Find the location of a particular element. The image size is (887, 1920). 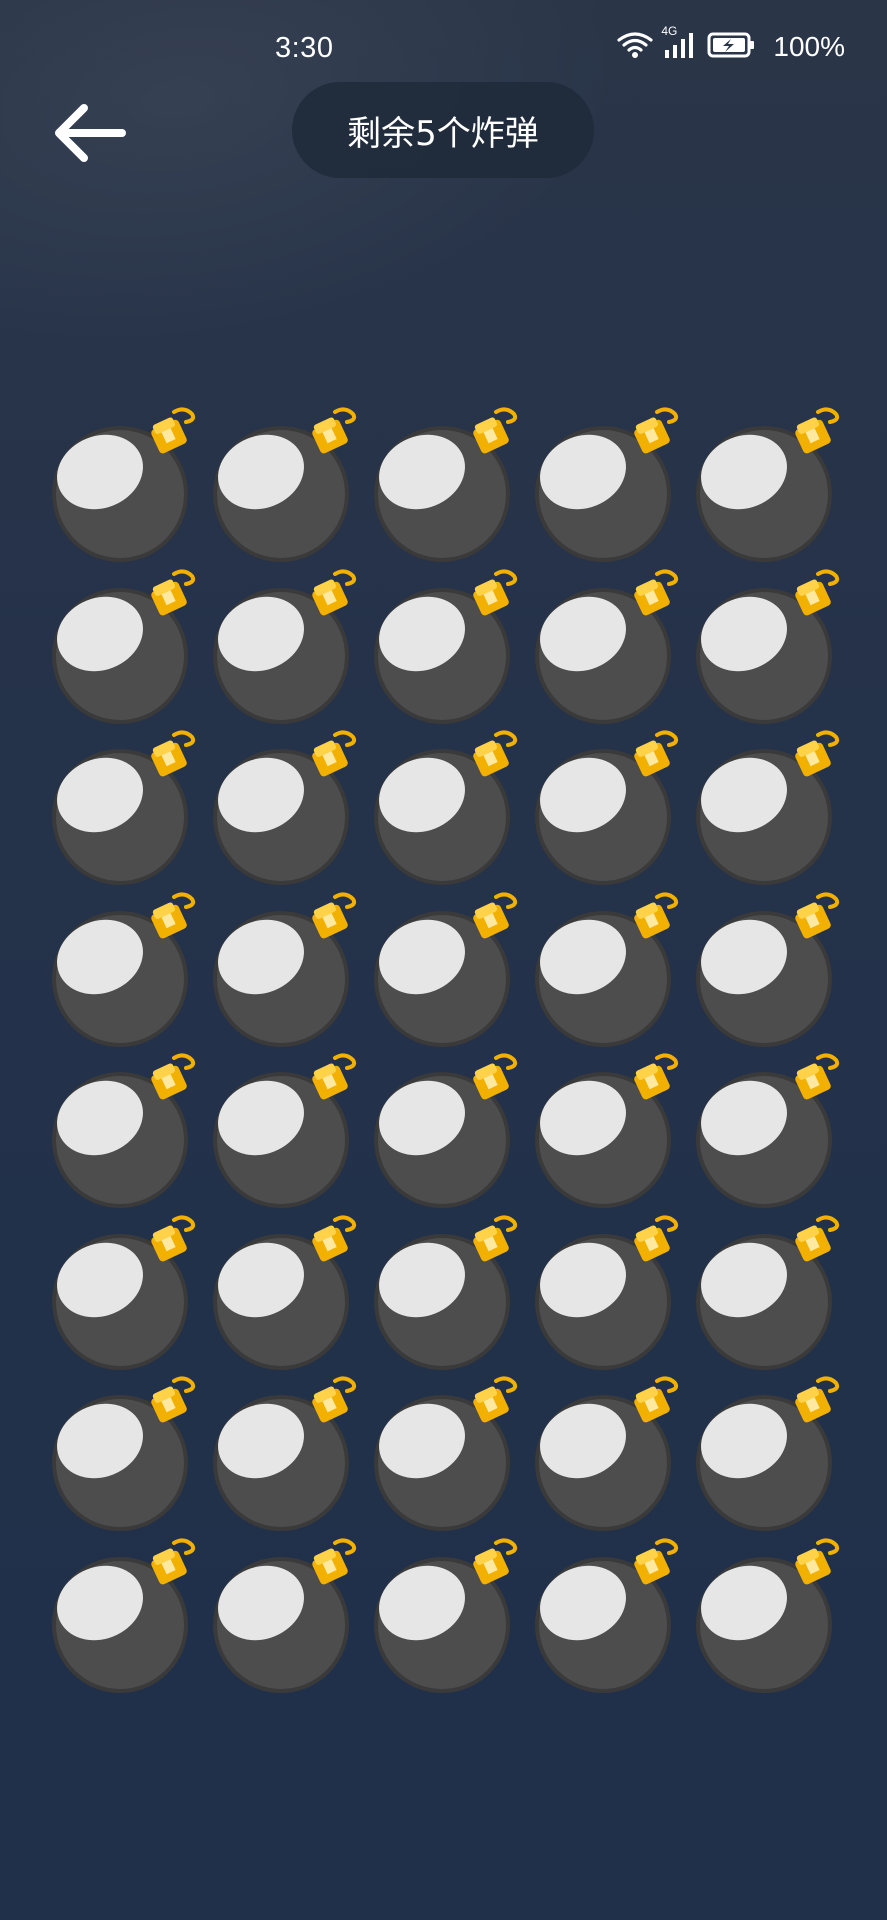

grid-cell-r4-c2 is located at coordinates (287, 969).